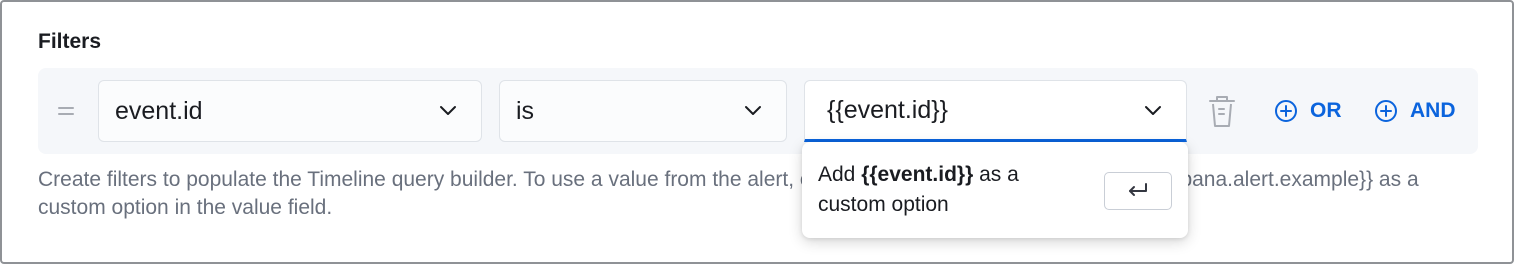 The width and height of the screenshot is (1514, 264). I want to click on return-arrow-icon, so click(1138, 189).